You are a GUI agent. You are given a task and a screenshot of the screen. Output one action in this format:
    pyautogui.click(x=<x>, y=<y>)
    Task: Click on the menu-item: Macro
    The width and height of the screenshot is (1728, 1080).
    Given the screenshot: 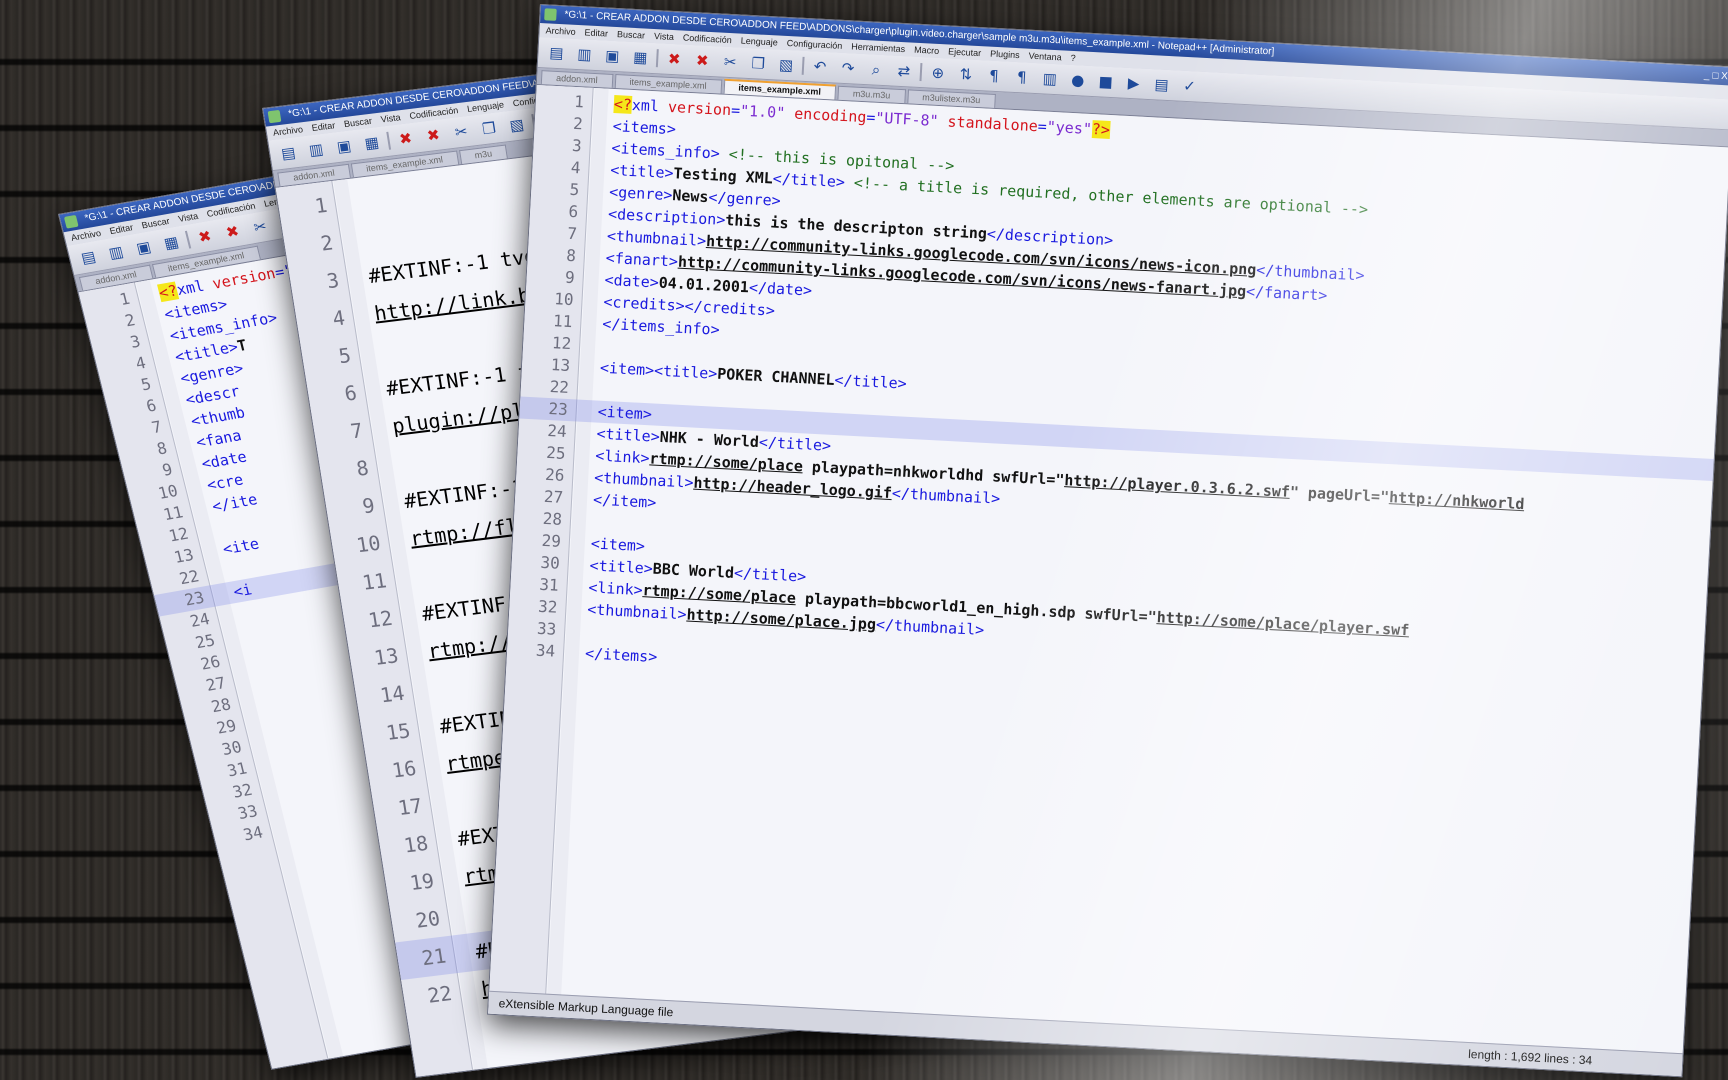 What is the action you would take?
    pyautogui.click(x=927, y=50)
    